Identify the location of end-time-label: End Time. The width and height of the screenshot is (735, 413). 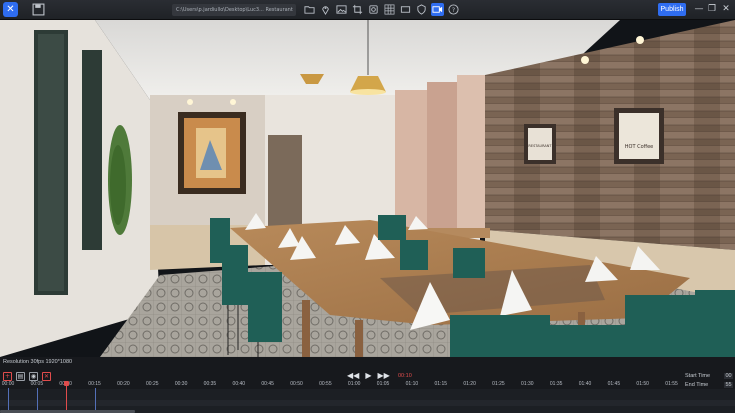
(697, 385).